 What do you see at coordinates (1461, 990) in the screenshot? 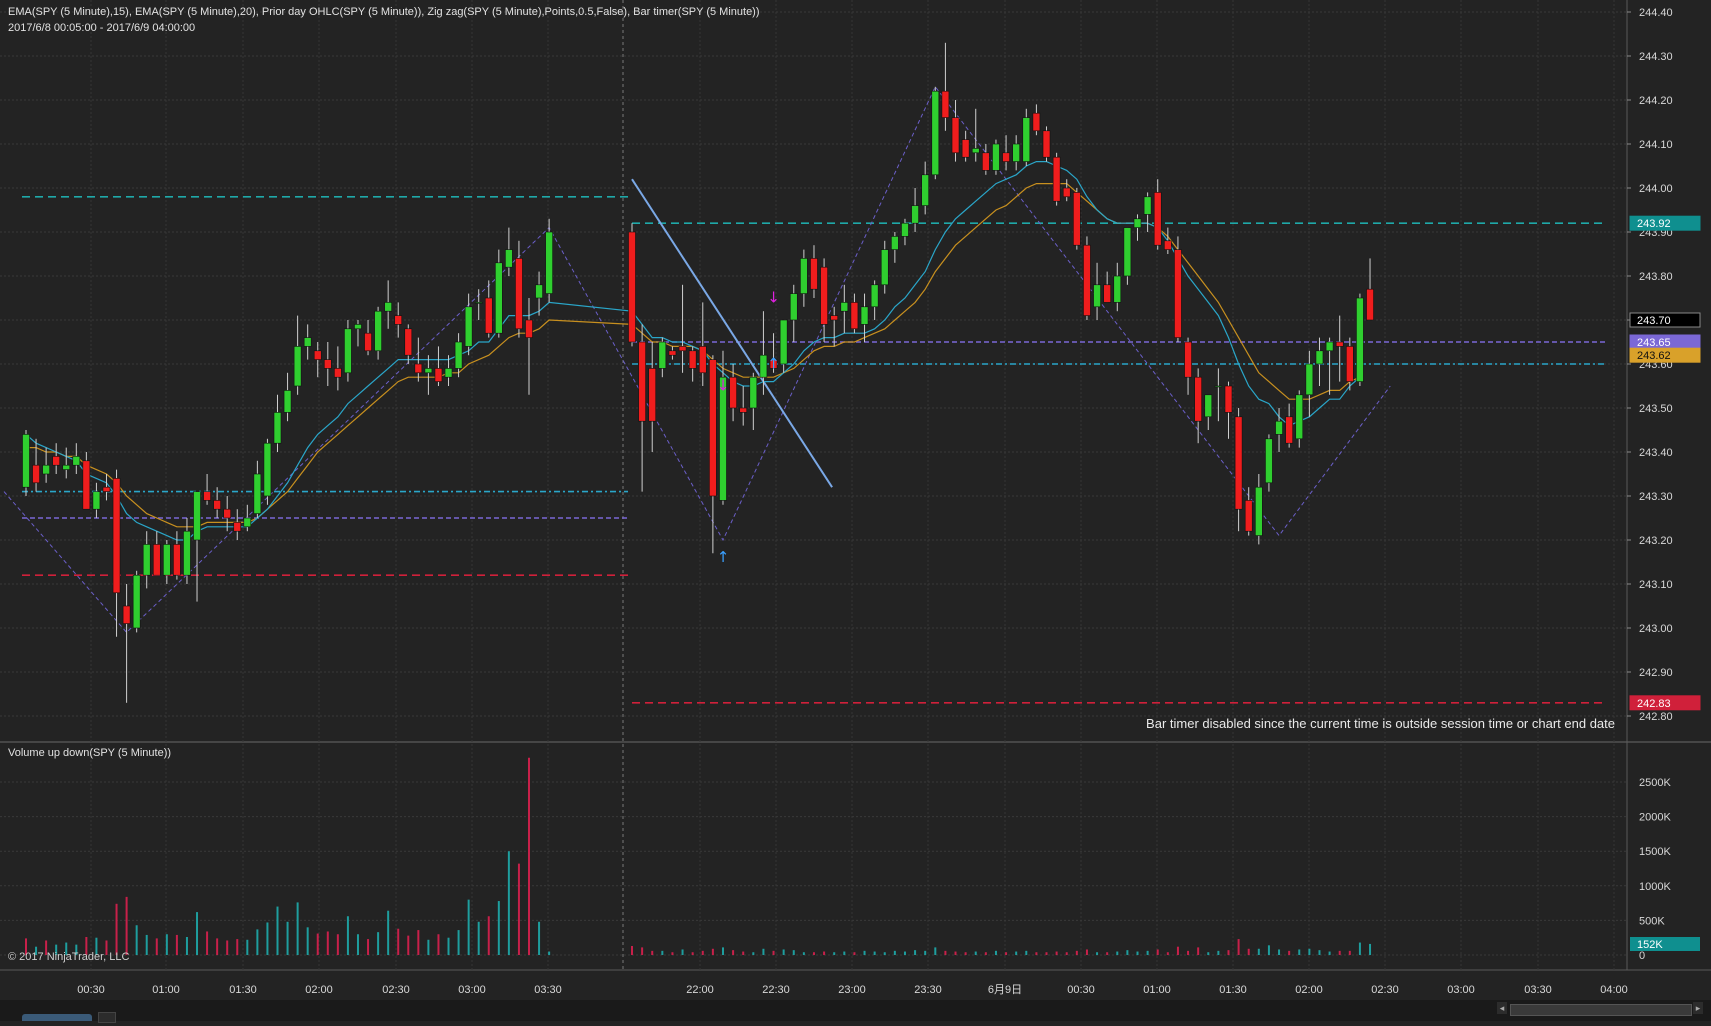
I see `time-tick-label: 03:00` at bounding box center [1461, 990].